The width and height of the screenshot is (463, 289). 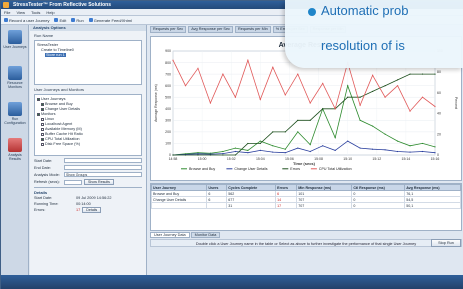 I want to click on table-cell, so click(x=217, y=205).